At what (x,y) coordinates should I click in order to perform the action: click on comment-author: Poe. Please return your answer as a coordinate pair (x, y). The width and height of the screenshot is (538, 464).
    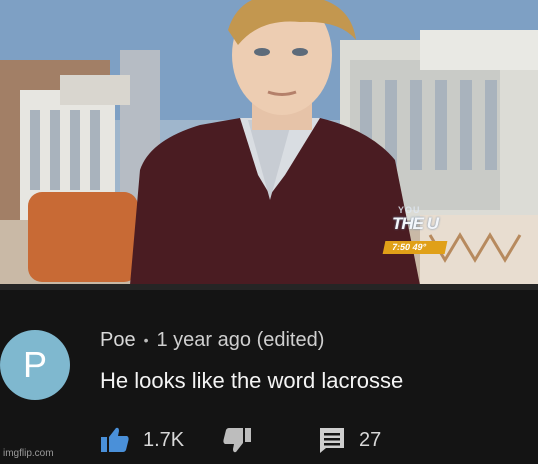
    Looking at the image, I should click on (118, 340).